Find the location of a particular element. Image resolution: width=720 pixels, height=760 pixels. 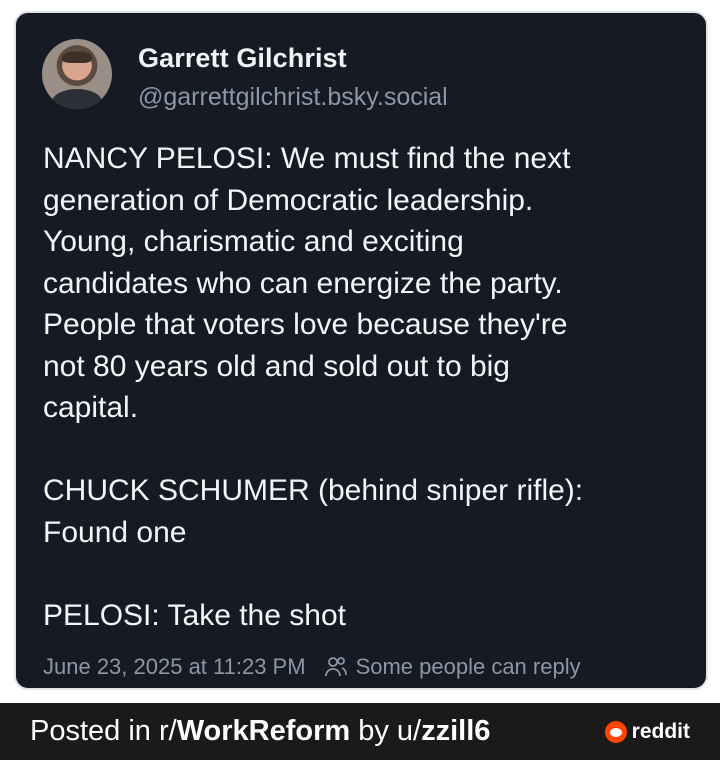

author-handle: @garrettgilchrist.bsky.social is located at coordinates (293, 97).